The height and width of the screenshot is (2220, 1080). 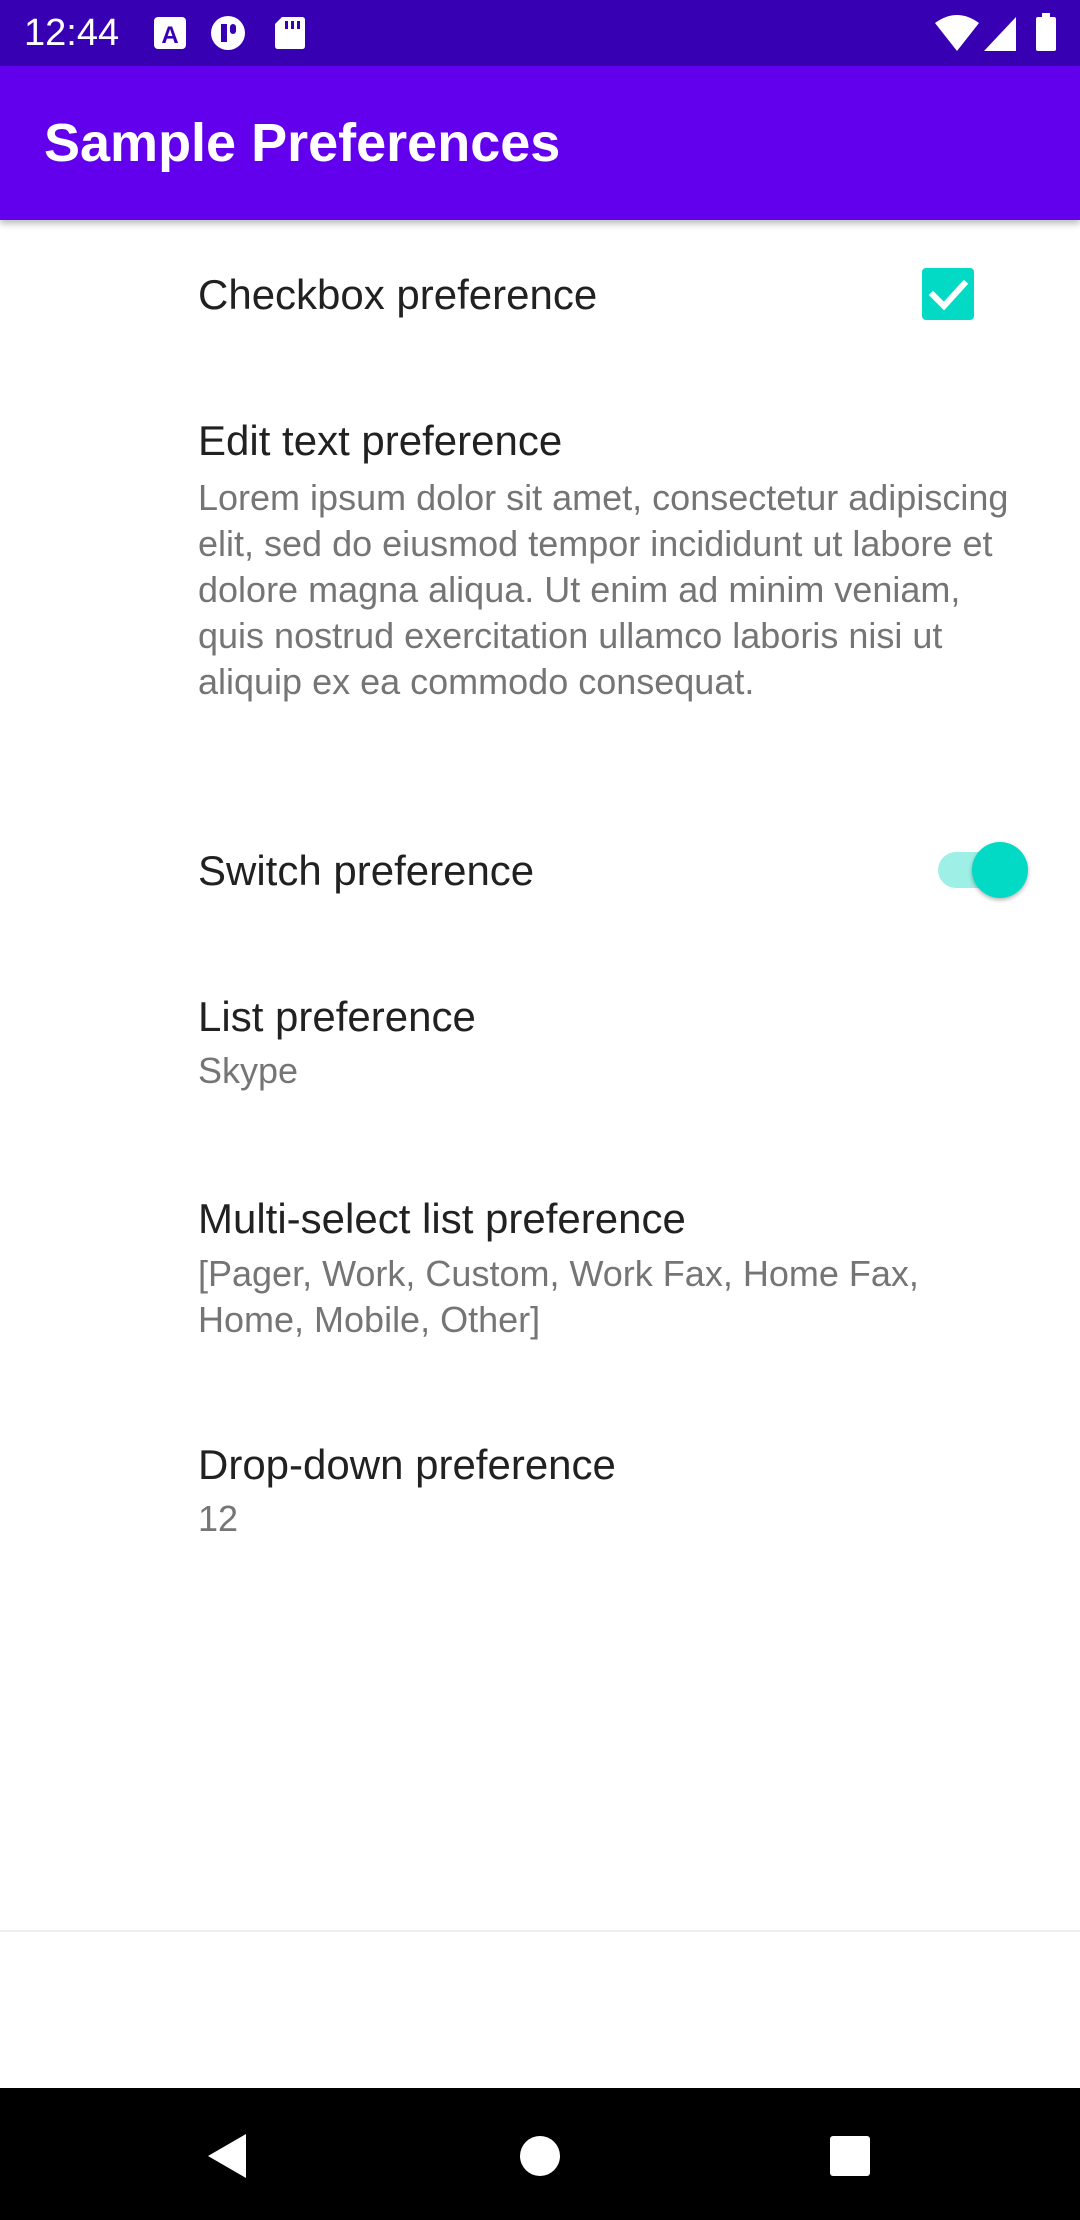 I want to click on accessibility-a-icon: A, so click(x=170, y=33).